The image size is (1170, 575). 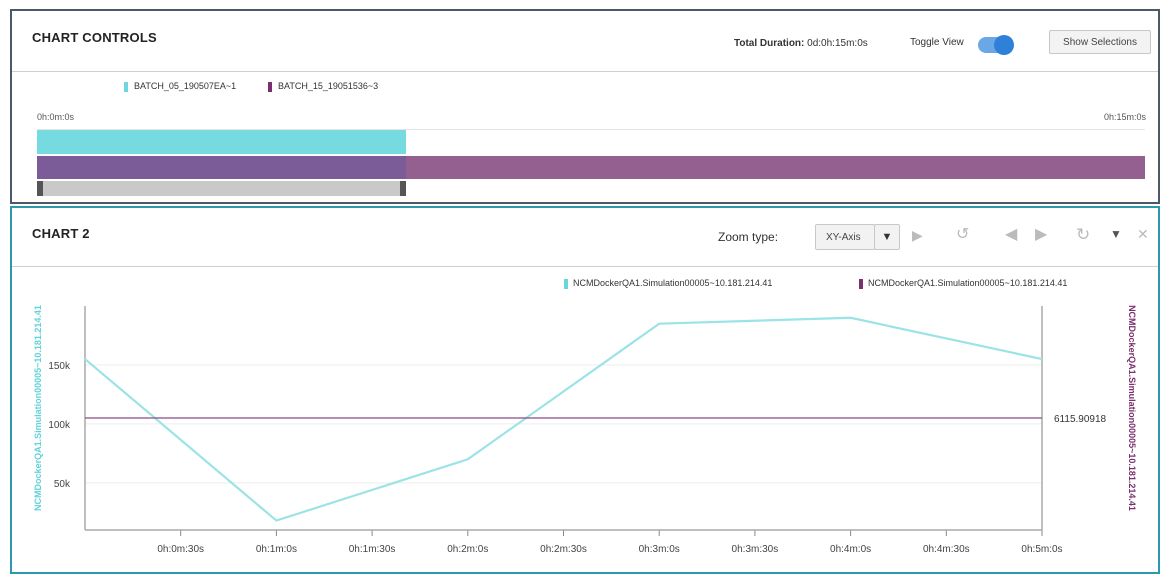 I want to click on toggle-view-switch, so click(x=996, y=45).